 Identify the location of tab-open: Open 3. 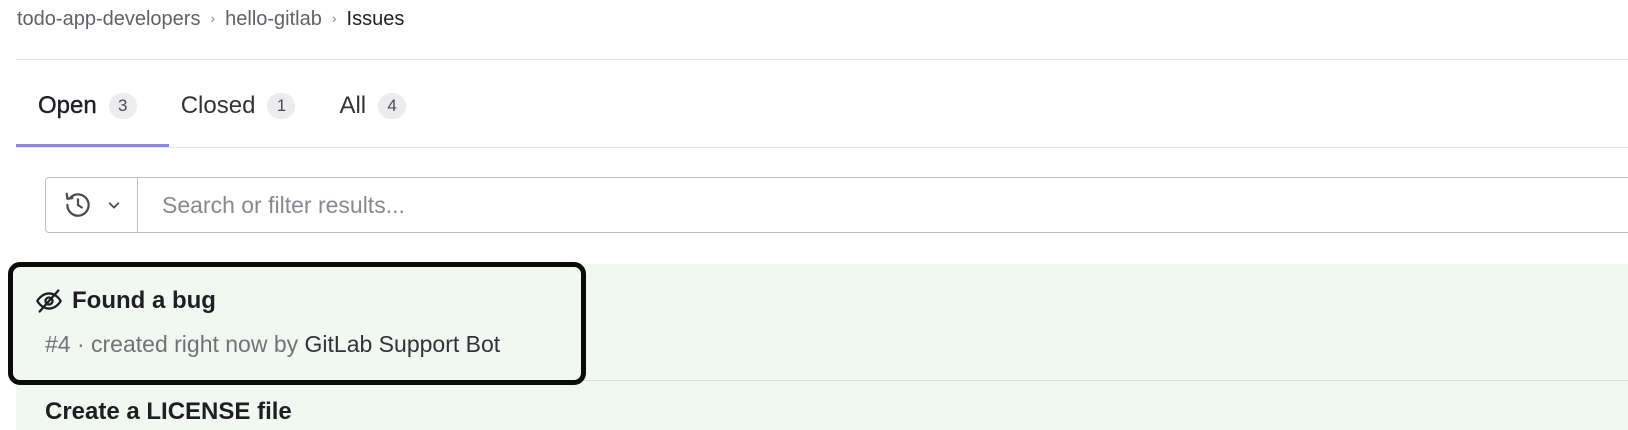
(87, 106).